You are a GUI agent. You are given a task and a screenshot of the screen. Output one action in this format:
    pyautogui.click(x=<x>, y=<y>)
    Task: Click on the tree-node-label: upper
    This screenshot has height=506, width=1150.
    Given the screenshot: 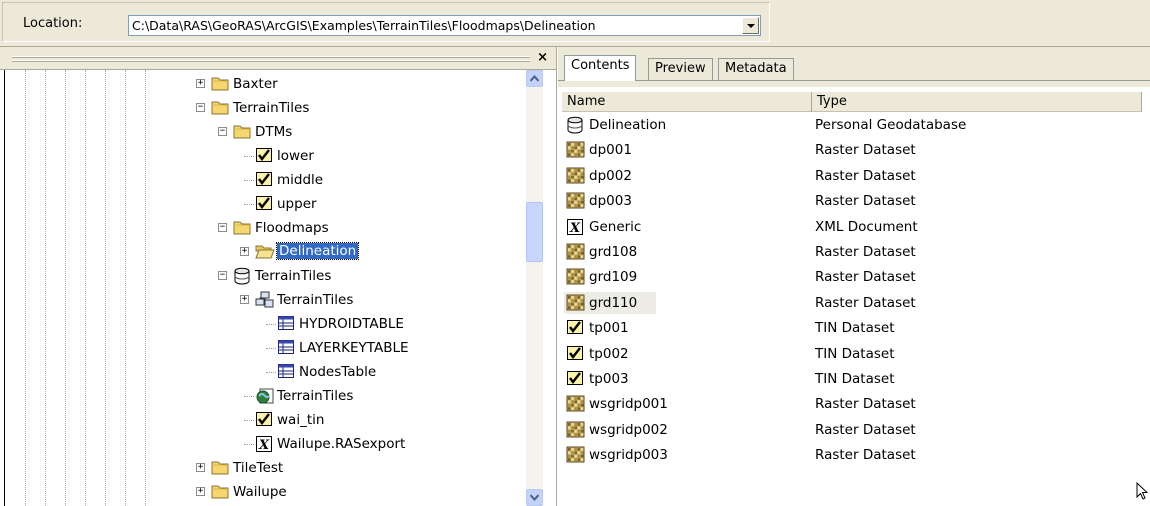 What is the action you would take?
    pyautogui.click(x=297, y=204)
    